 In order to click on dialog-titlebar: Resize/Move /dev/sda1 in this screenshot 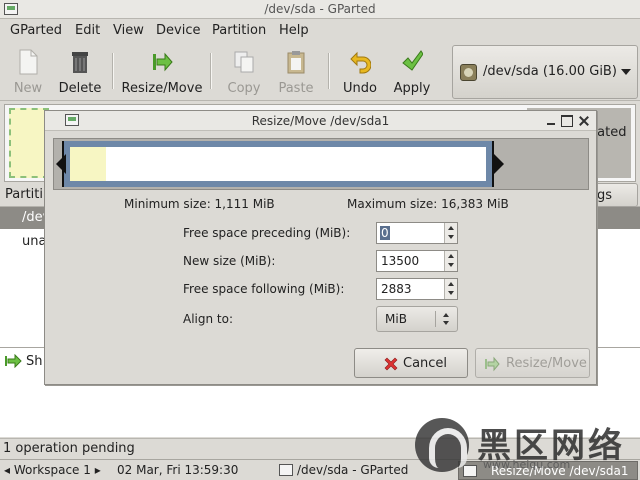, I will do `click(320, 121)`.